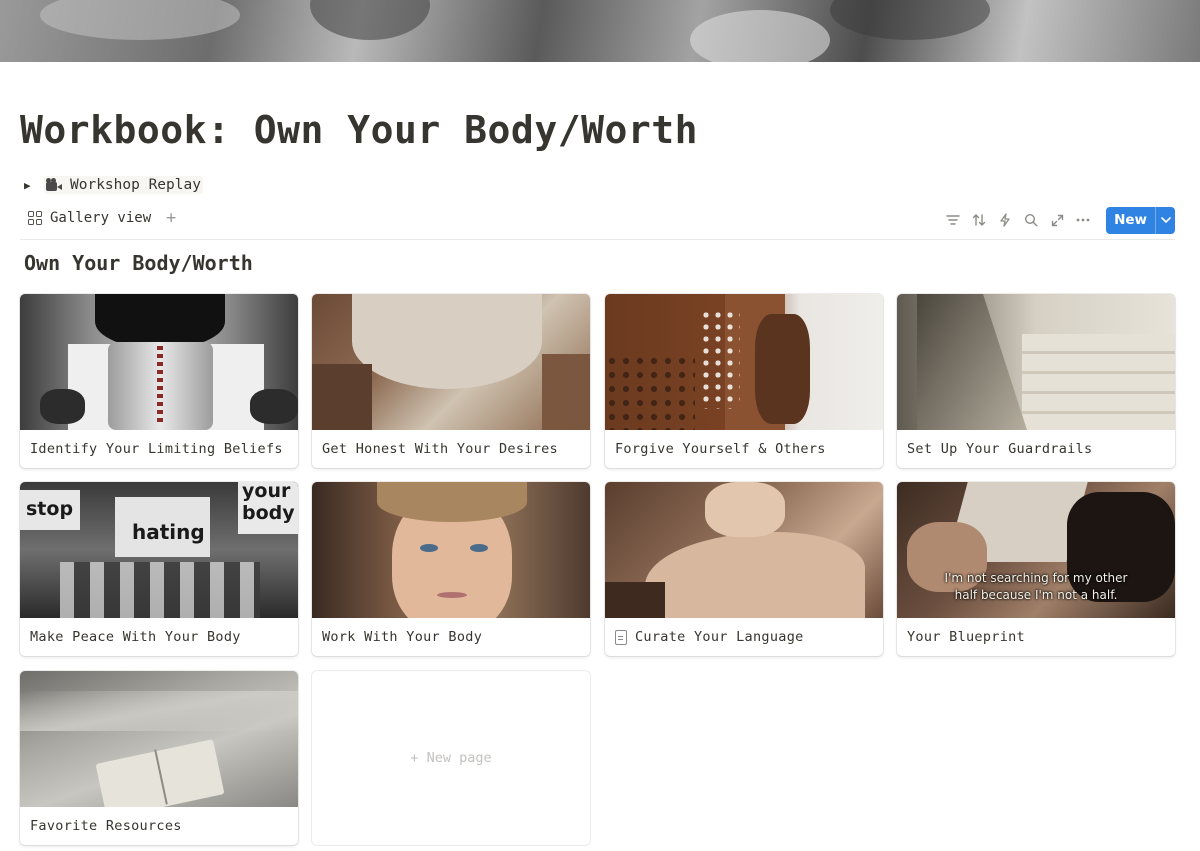 The width and height of the screenshot is (1200, 851). I want to click on expand-icon, so click(1057, 220).